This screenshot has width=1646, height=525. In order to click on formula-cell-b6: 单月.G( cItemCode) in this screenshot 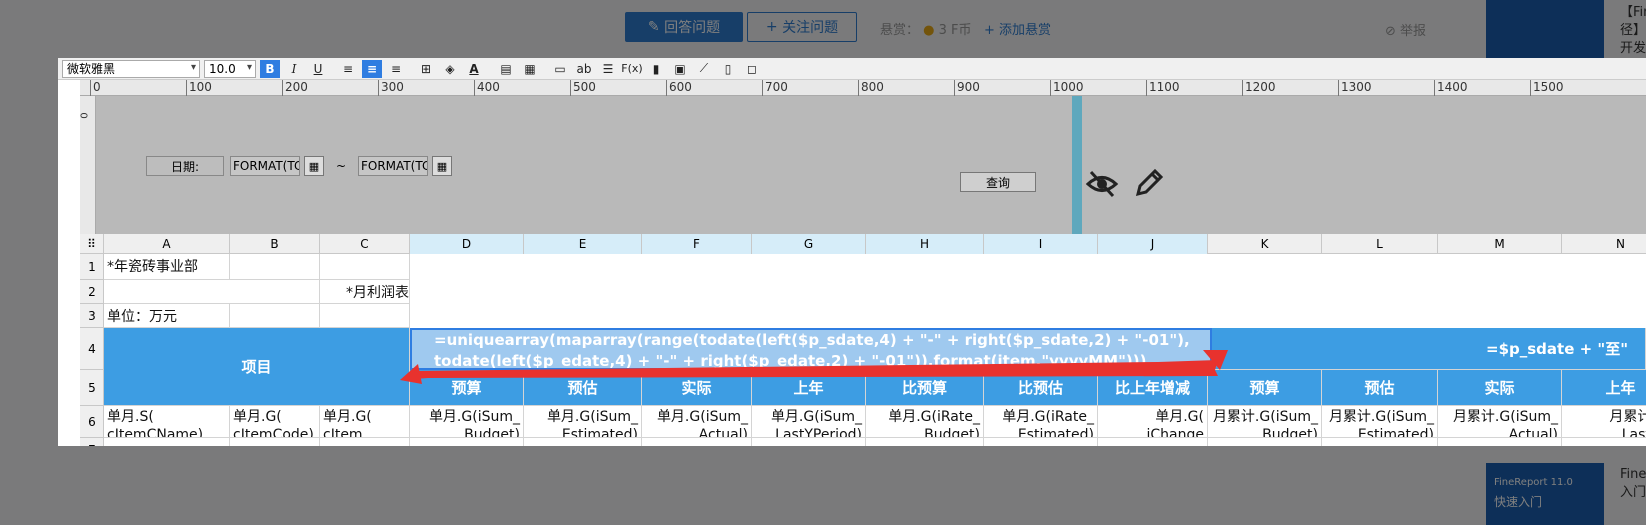, I will do `click(275, 422)`.